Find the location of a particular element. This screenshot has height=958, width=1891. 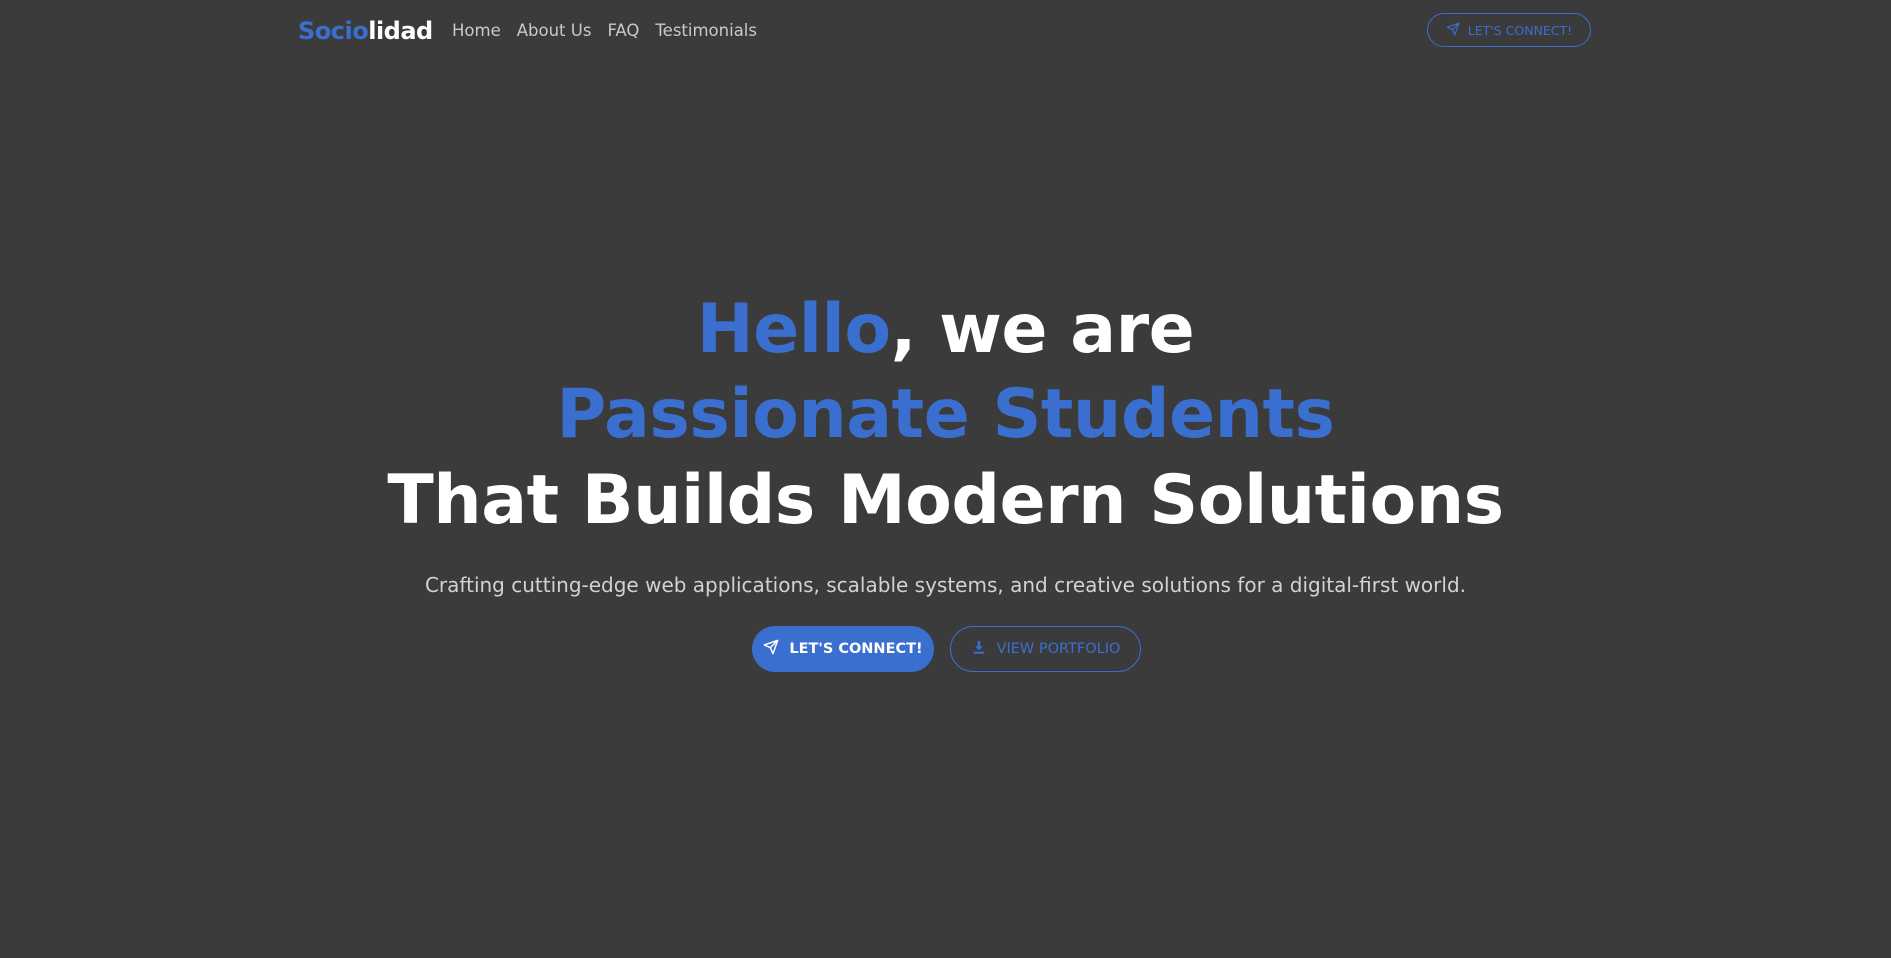

nav-connect-label: LET'S CONNECT! is located at coordinates (1520, 30).